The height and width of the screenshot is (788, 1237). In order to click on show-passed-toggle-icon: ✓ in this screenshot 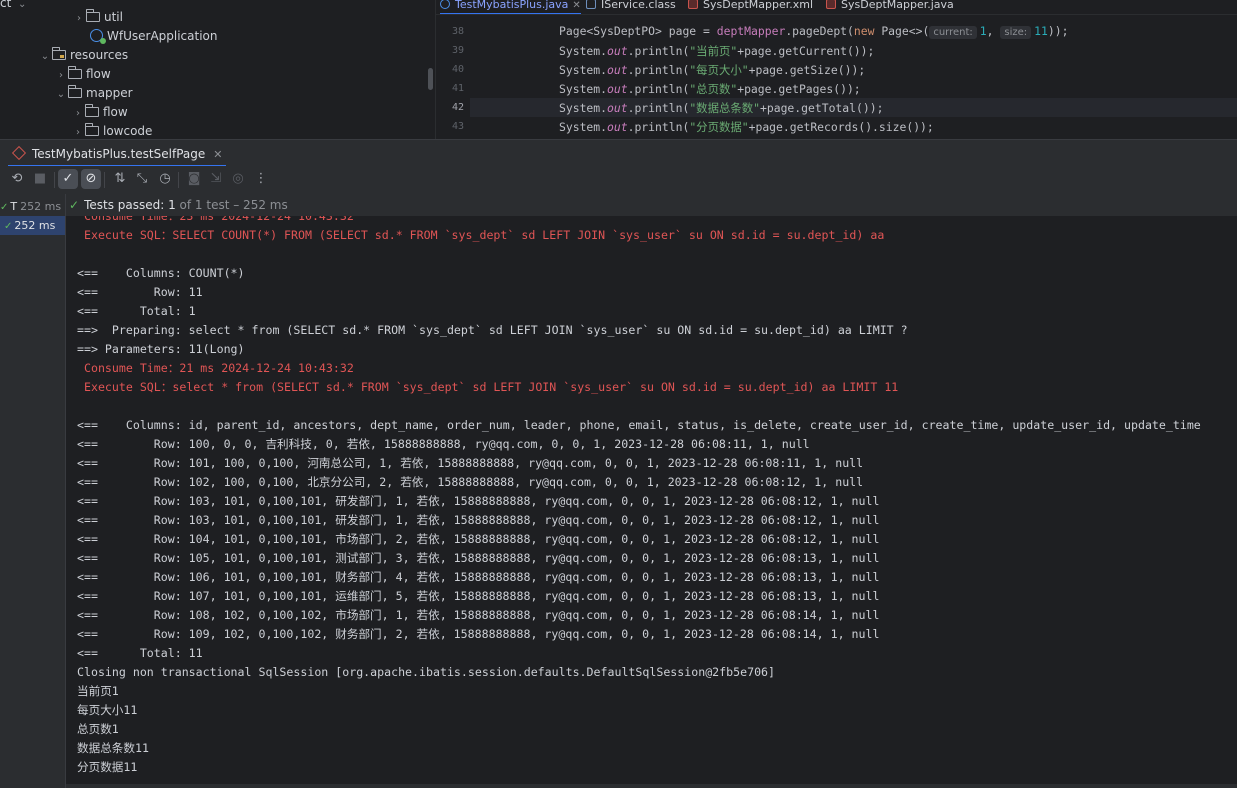, I will do `click(68, 179)`.